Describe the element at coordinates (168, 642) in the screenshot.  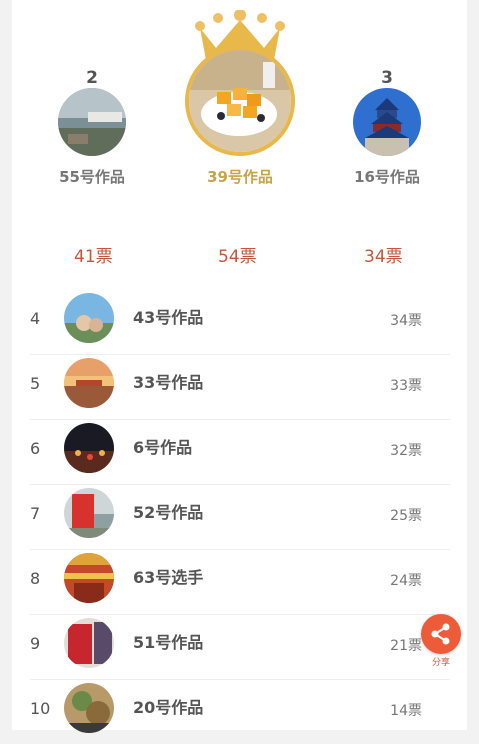
I see `list-title: 51号作品` at that location.